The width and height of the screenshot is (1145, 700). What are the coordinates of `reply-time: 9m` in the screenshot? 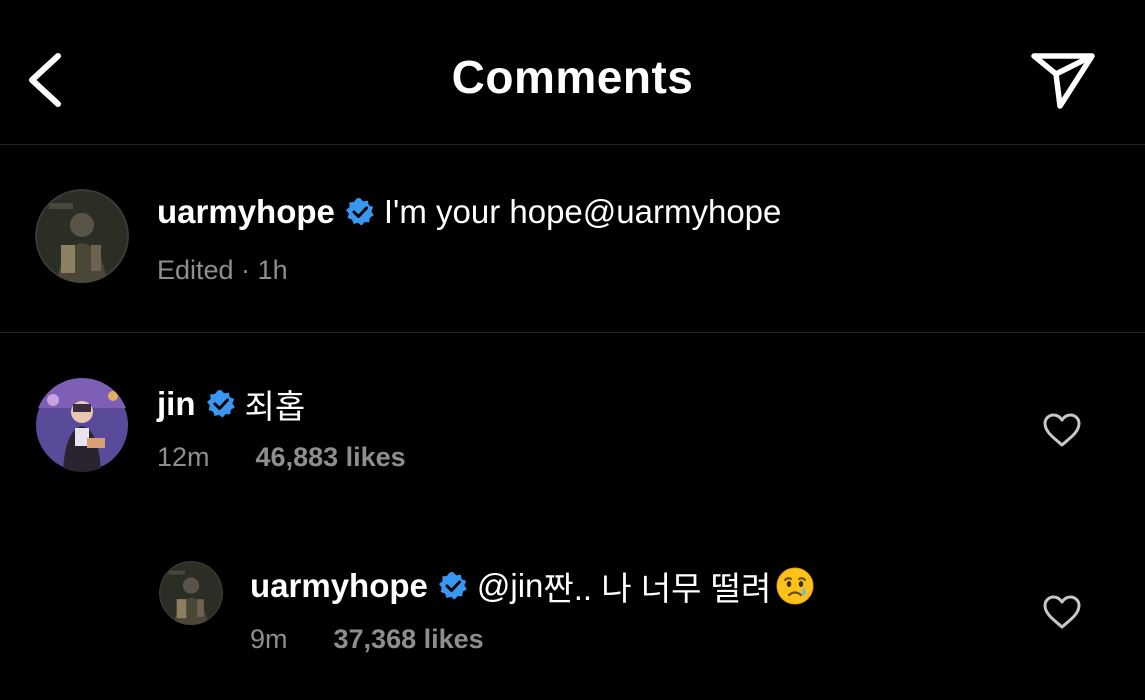 It's located at (269, 639).